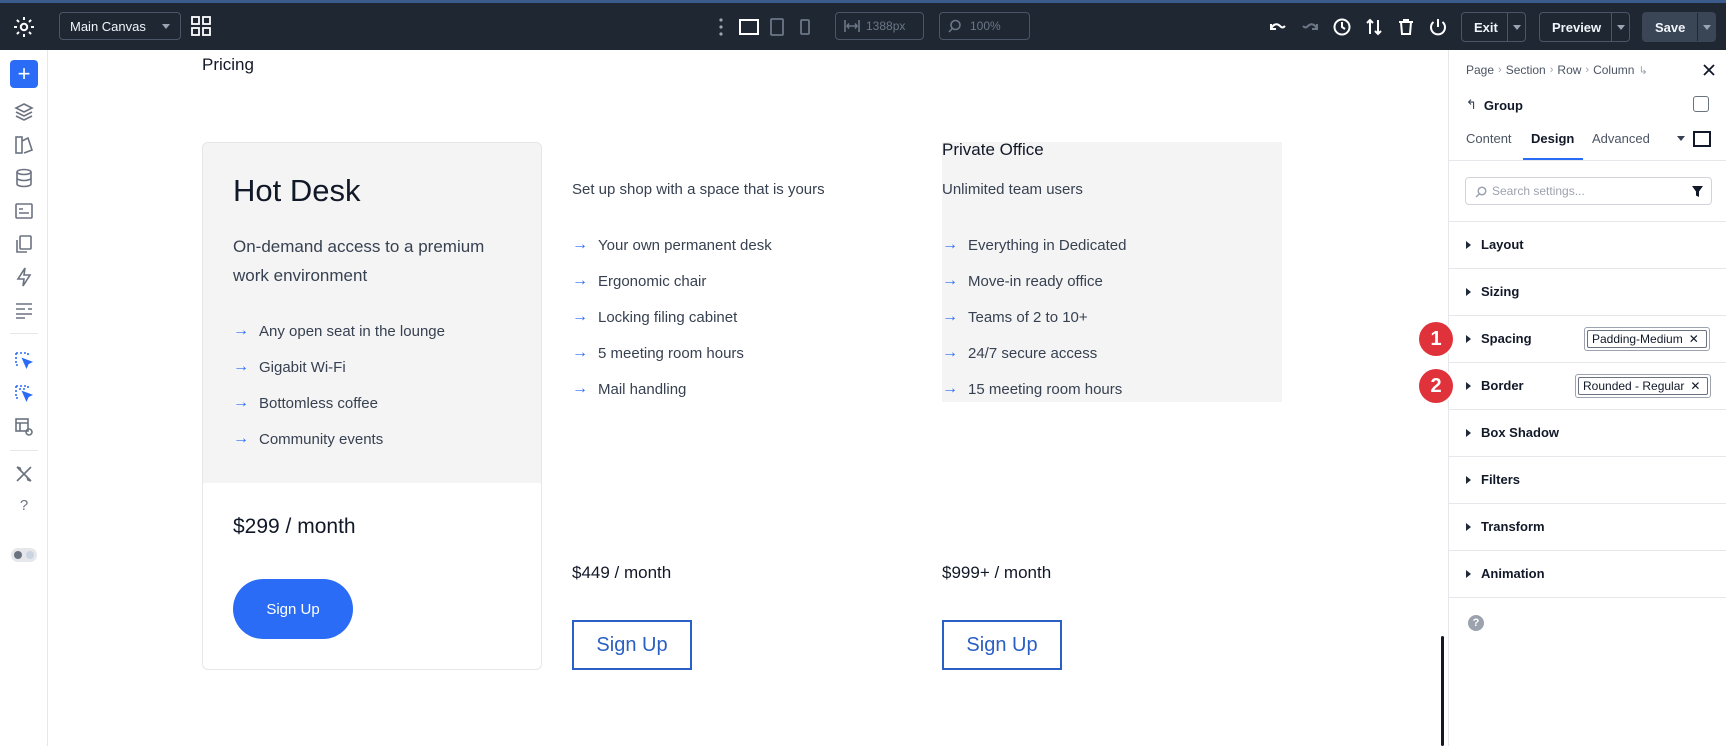  What do you see at coordinates (24, 27) in the screenshot?
I see `gear-icon` at bounding box center [24, 27].